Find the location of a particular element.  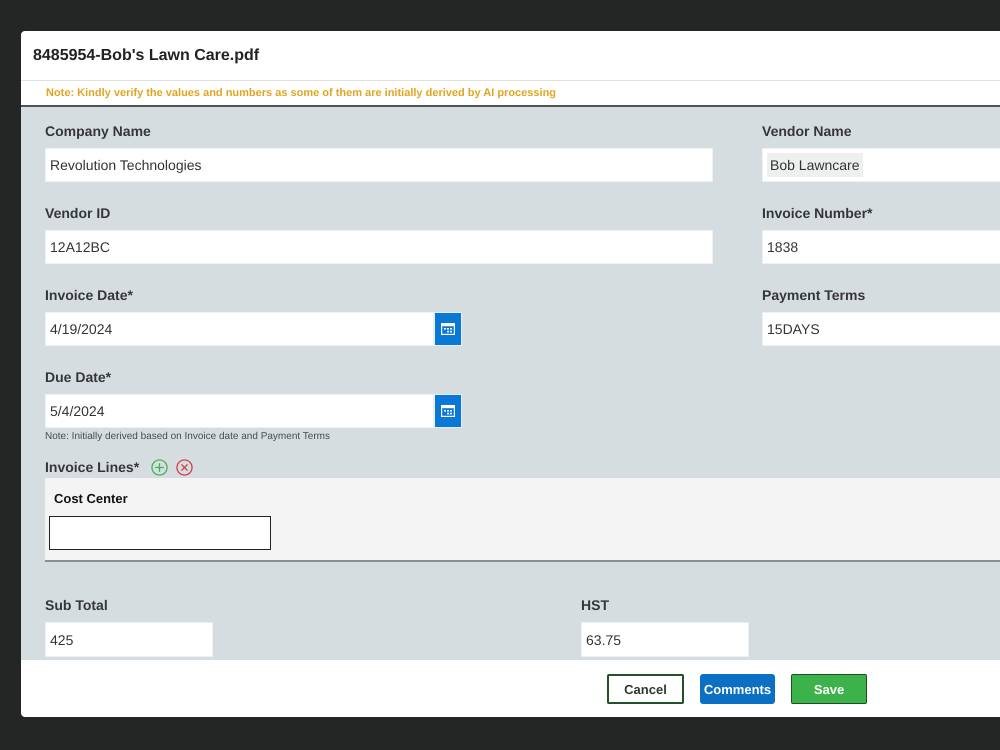

field-label: HST is located at coordinates (595, 605).